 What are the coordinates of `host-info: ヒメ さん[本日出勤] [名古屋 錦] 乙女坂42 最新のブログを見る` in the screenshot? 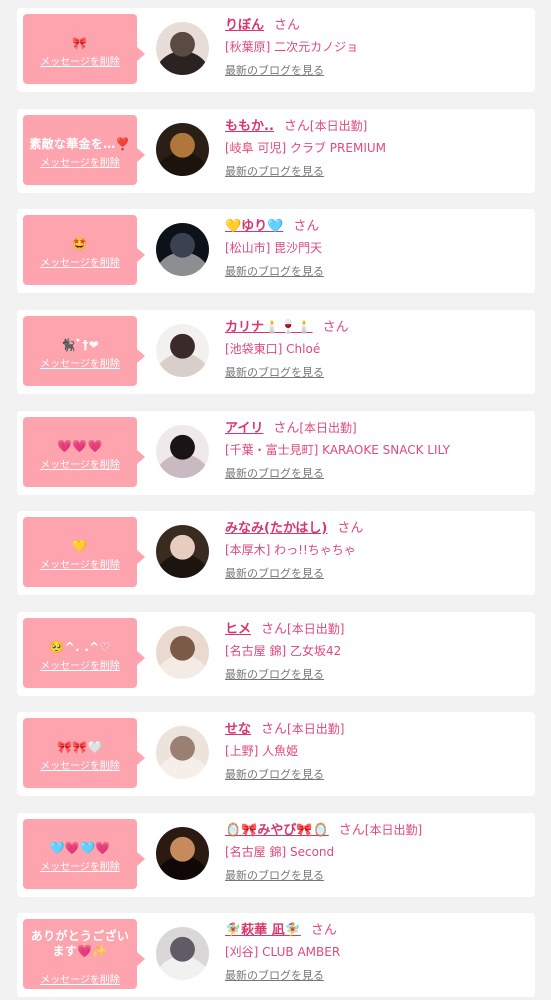 It's located at (379, 651).